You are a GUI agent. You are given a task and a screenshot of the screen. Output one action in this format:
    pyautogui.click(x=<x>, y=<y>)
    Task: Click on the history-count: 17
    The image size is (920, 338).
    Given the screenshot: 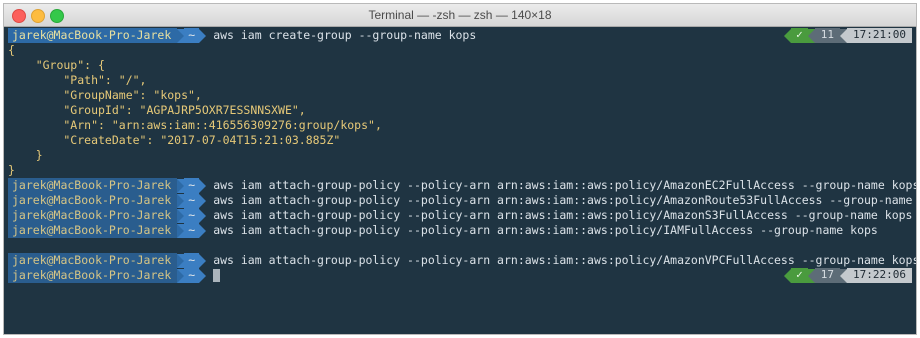 What is the action you would take?
    pyautogui.click(x=827, y=275)
    